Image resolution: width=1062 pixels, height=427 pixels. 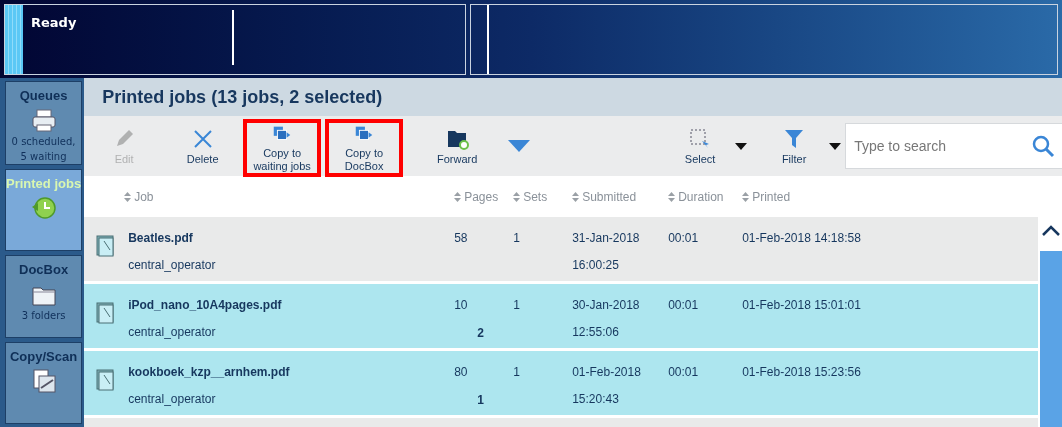 What do you see at coordinates (595, 265) in the screenshot?
I see `table-cell-text: 16:00:25` at bounding box center [595, 265].